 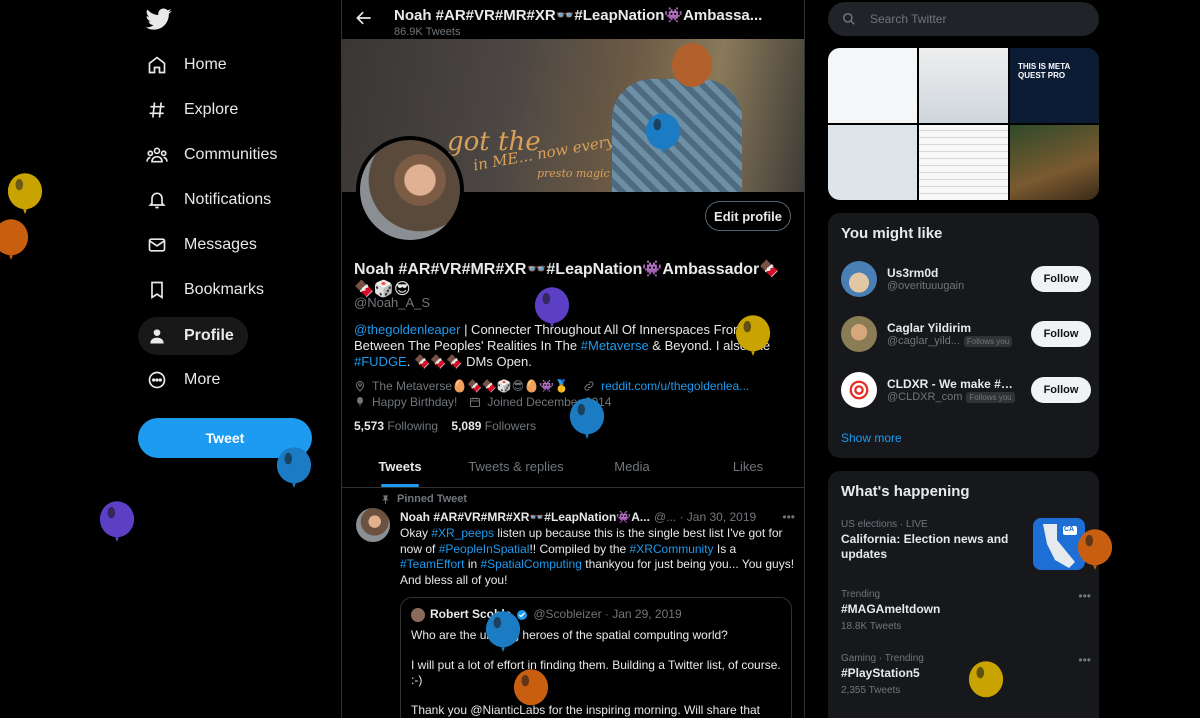 I want to click on nav-bookmarks-label: Bookmarks, so click(x=224, y=289).